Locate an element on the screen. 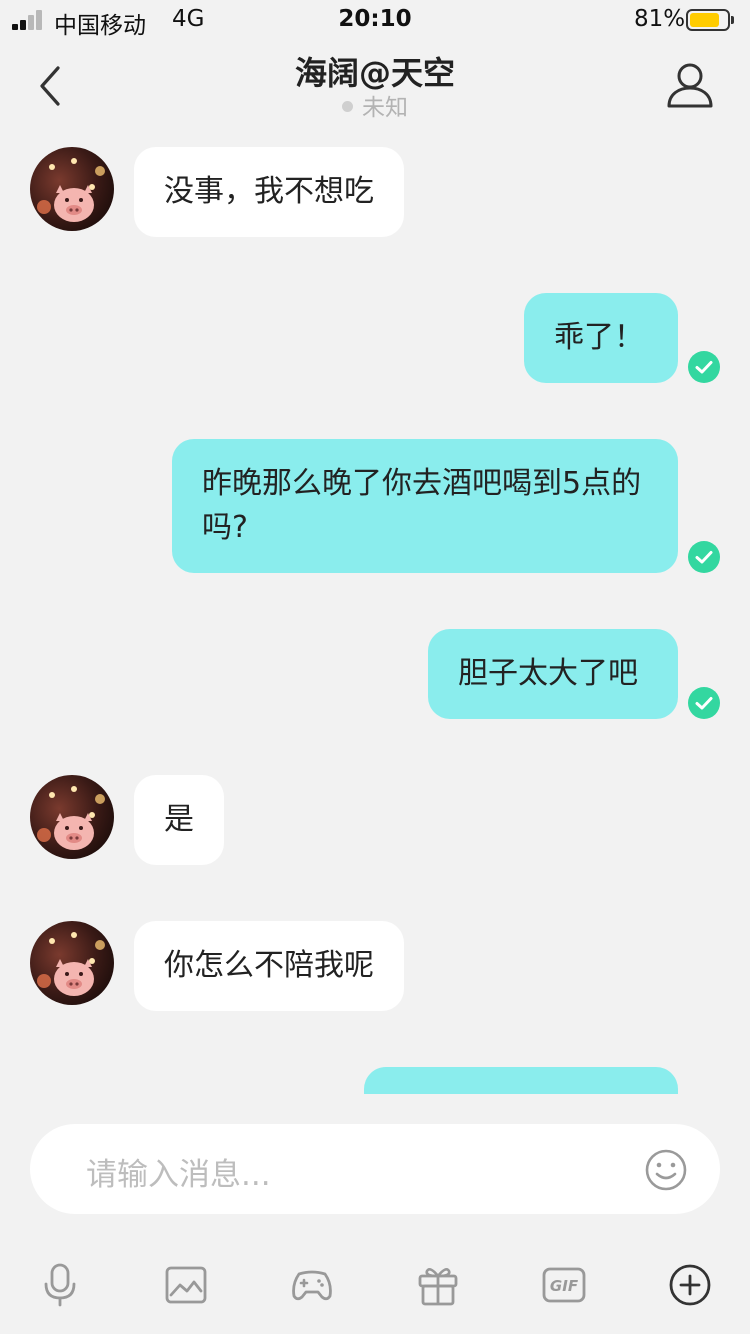  gamepad-icon is located at coordinates (312, 1285).